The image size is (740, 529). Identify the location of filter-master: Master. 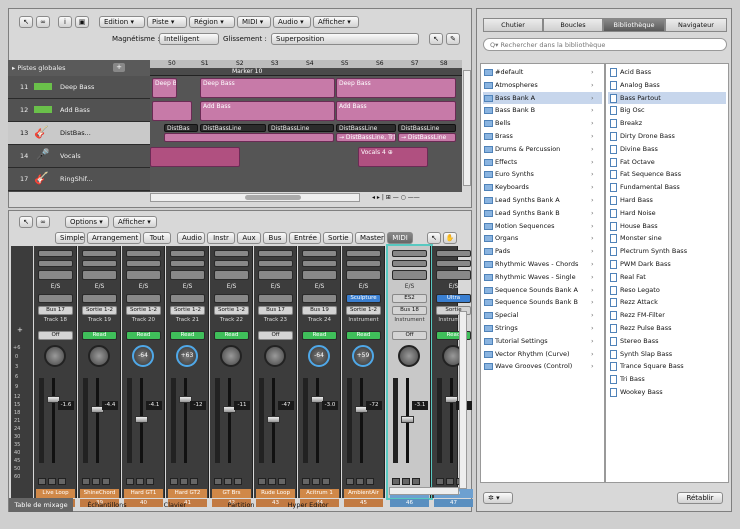
(370, 238).